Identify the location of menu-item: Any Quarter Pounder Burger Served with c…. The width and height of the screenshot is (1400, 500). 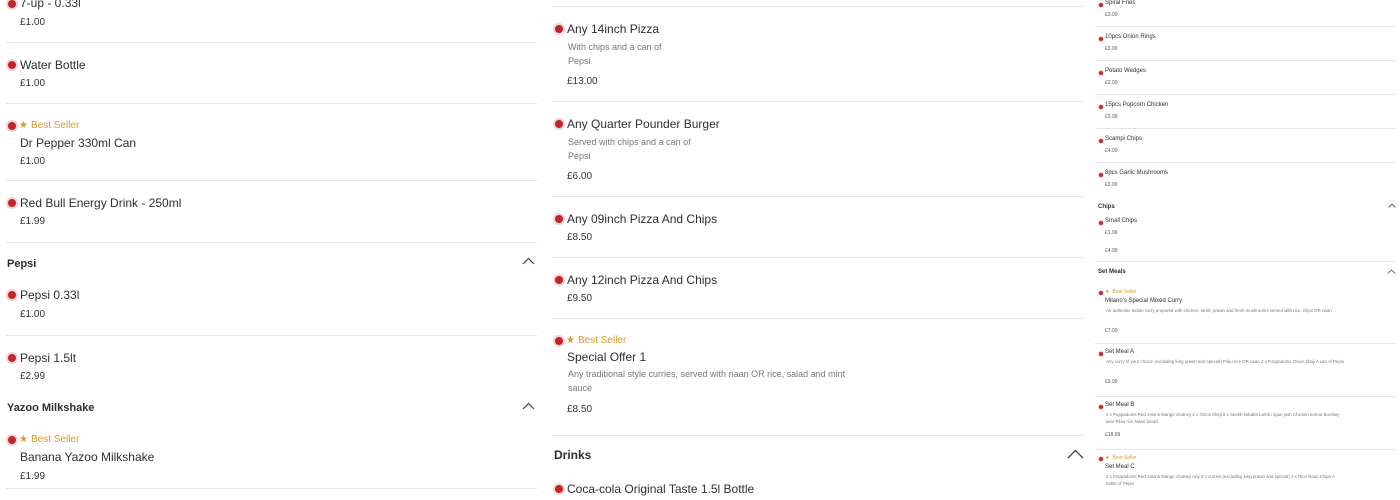
(818, 149).